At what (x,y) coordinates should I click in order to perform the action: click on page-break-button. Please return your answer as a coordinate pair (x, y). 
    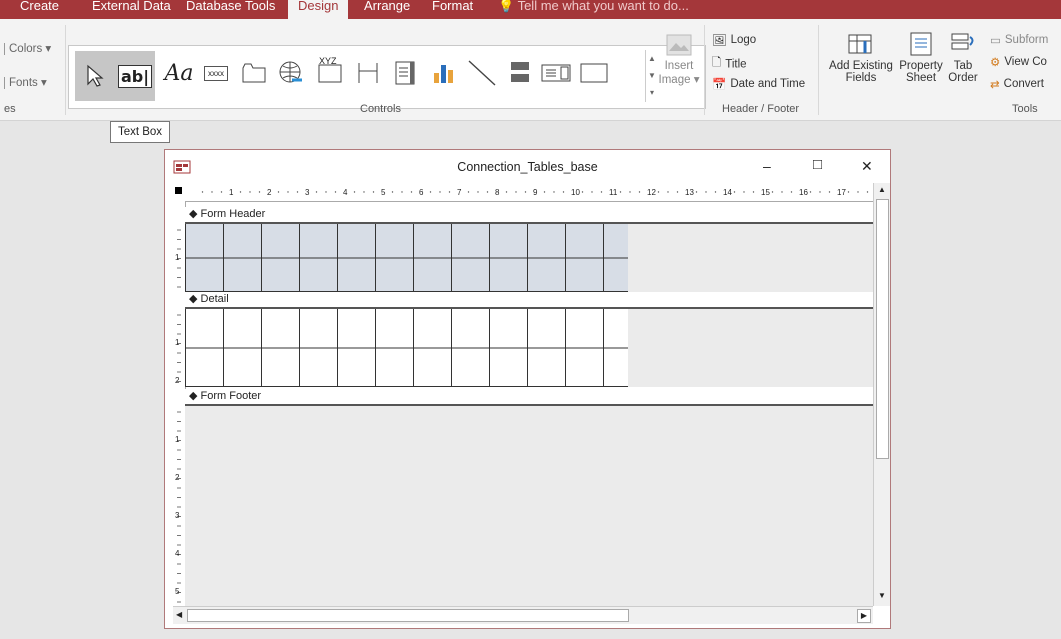
    Looking at the image, I should click on (520, 73).